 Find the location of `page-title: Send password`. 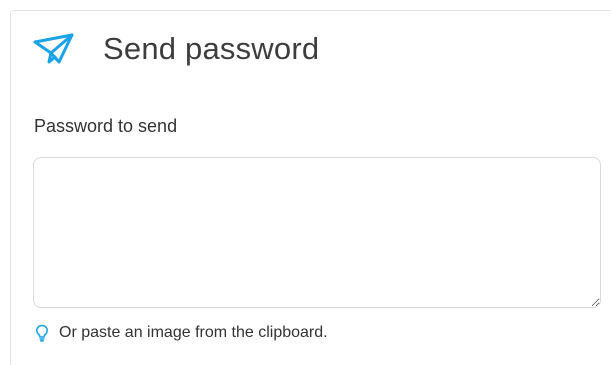

page-title: Send password is located at coordinates (211, 48).